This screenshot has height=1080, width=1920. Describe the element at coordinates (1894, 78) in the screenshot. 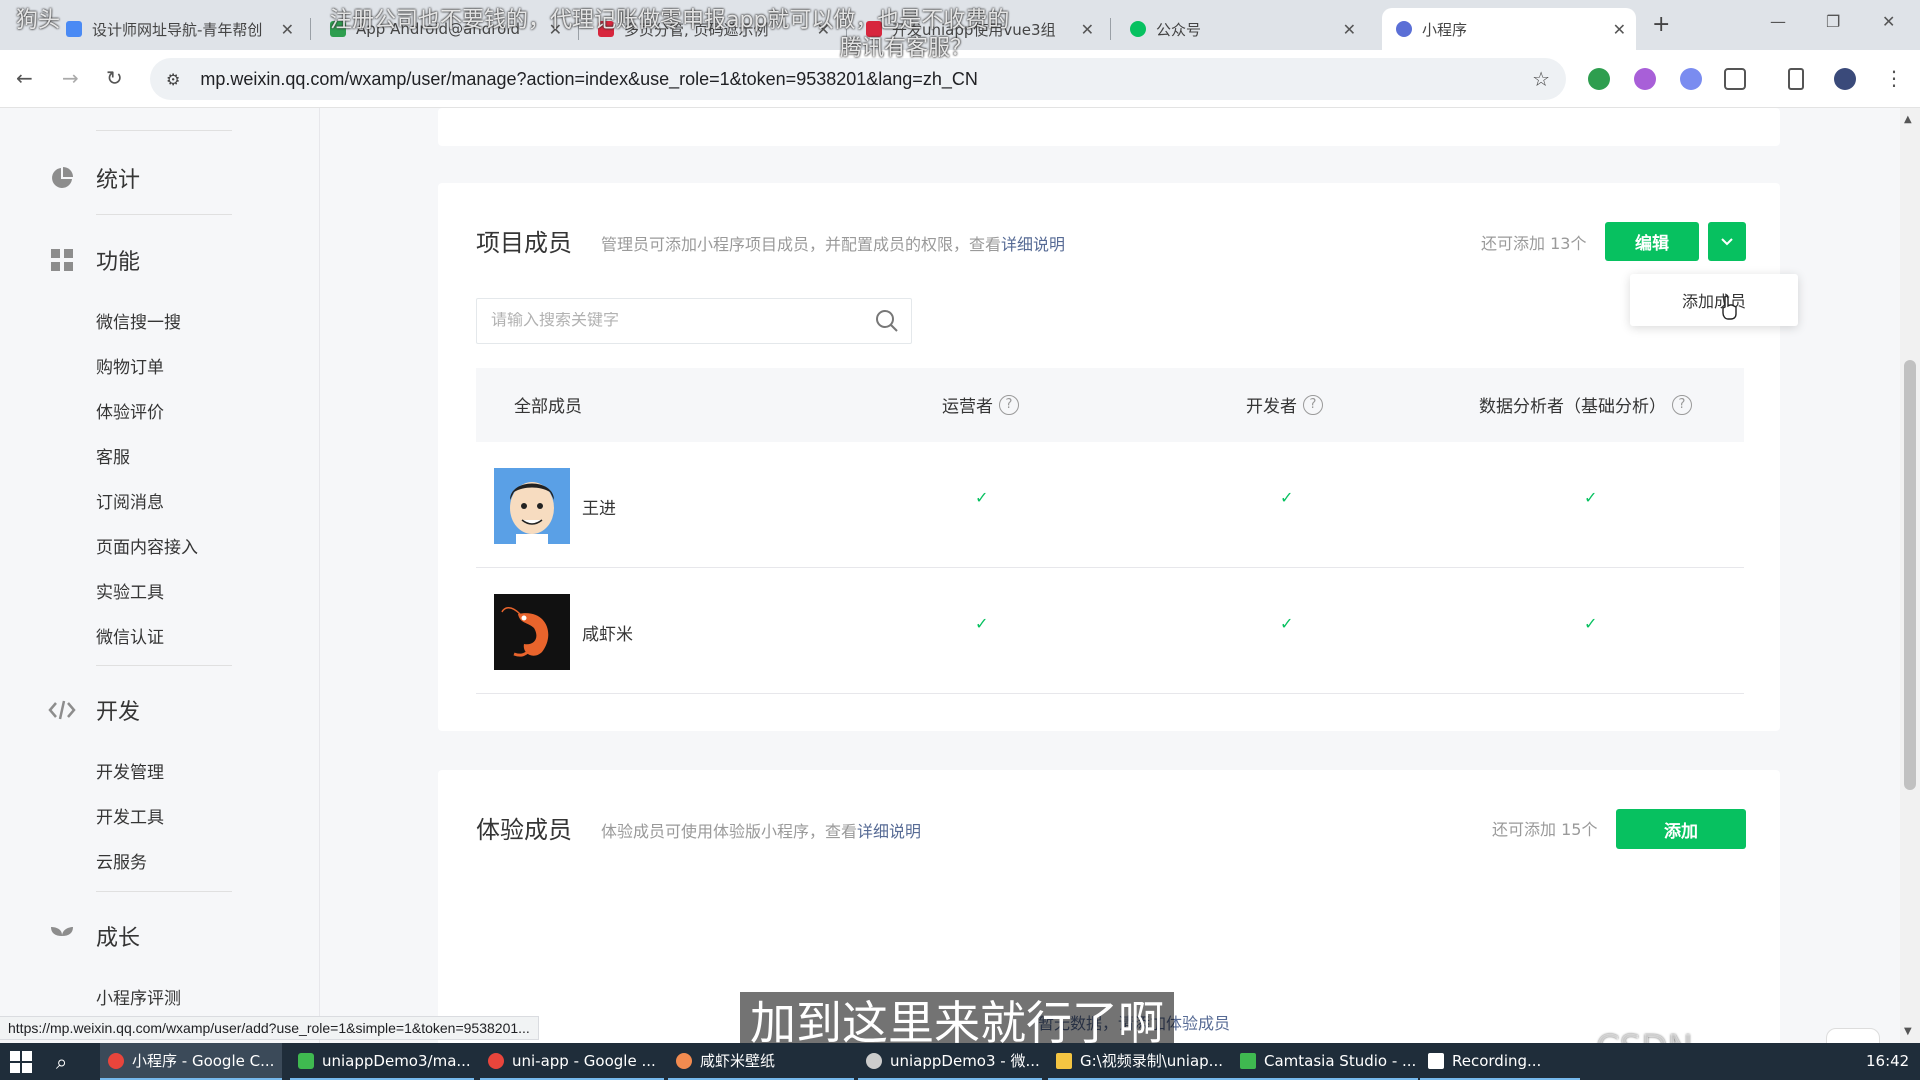

I see `menu-kebab-icon: ⋮` at that location.